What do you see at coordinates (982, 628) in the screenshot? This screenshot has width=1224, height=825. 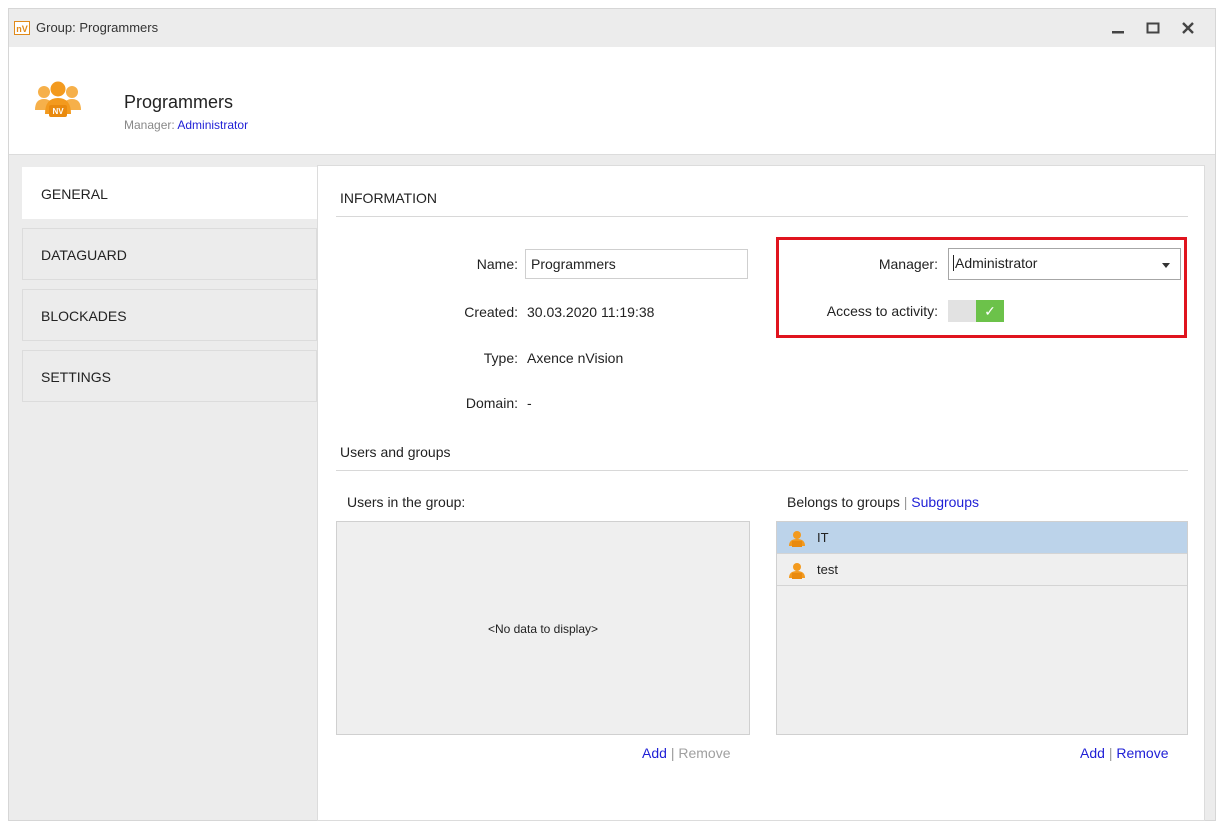 I see `groups-list: IT test` at bounding box center [982, 628].